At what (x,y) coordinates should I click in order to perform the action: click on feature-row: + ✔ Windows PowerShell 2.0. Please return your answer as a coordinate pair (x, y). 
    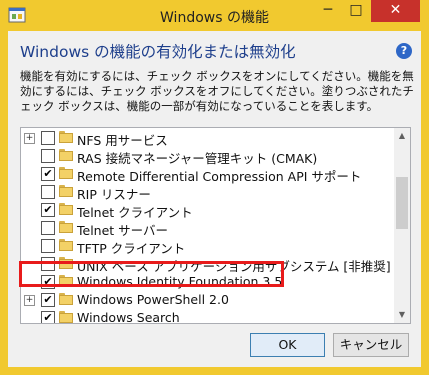
    Looking at the image, I should click on (207, 300).